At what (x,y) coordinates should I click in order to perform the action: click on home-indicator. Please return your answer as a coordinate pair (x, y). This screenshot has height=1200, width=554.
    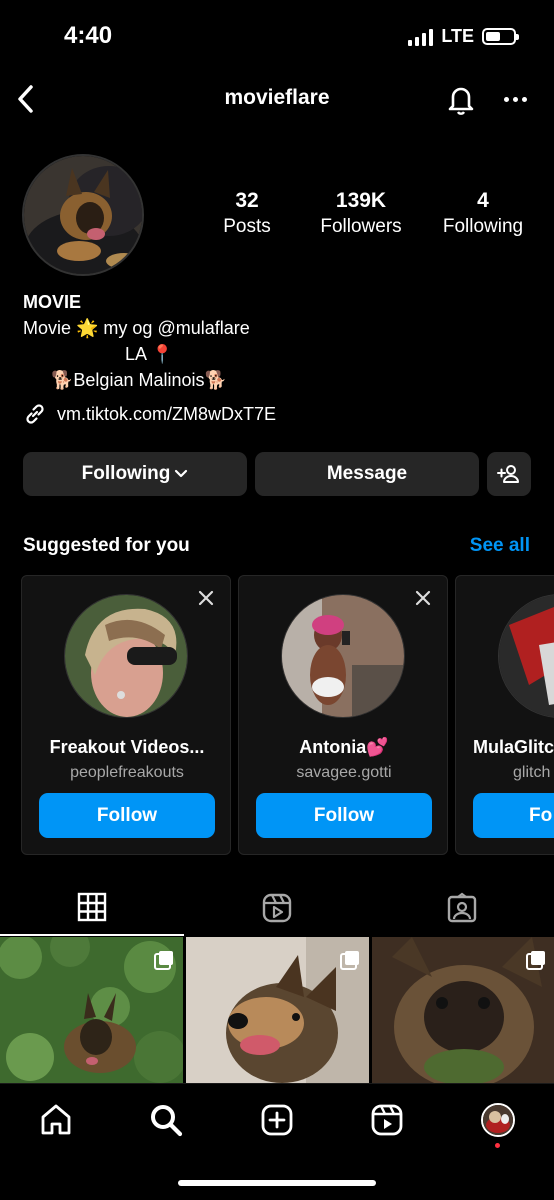
    Looking at the image, I should click on (277, 1183).